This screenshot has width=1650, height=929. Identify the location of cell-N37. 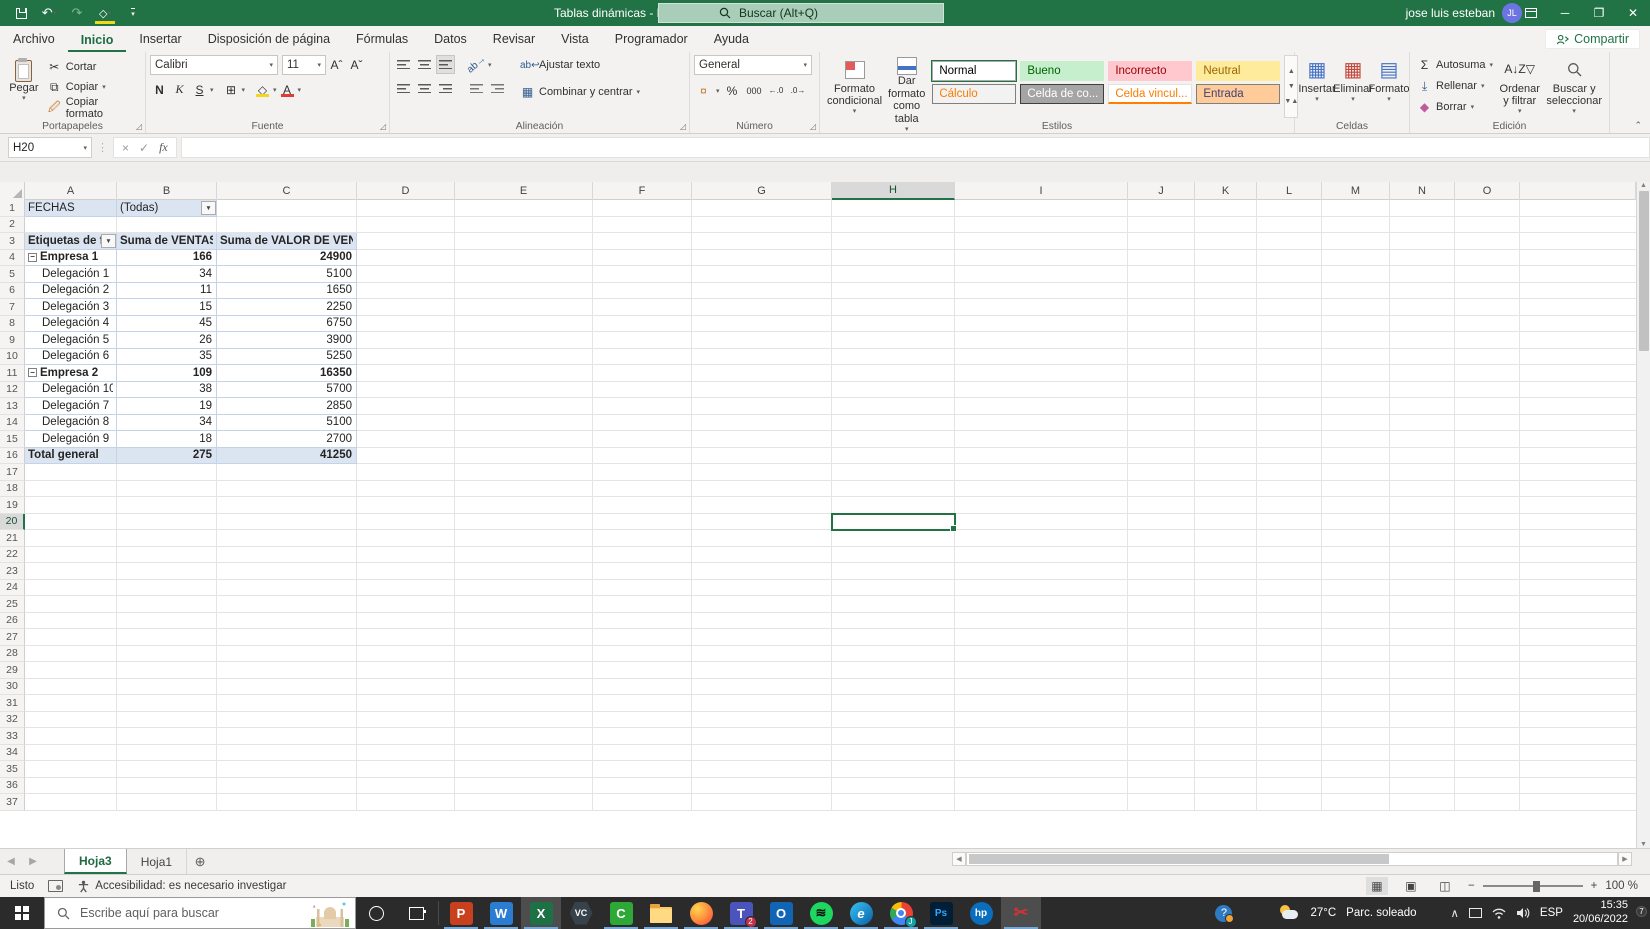
(1422, 802).